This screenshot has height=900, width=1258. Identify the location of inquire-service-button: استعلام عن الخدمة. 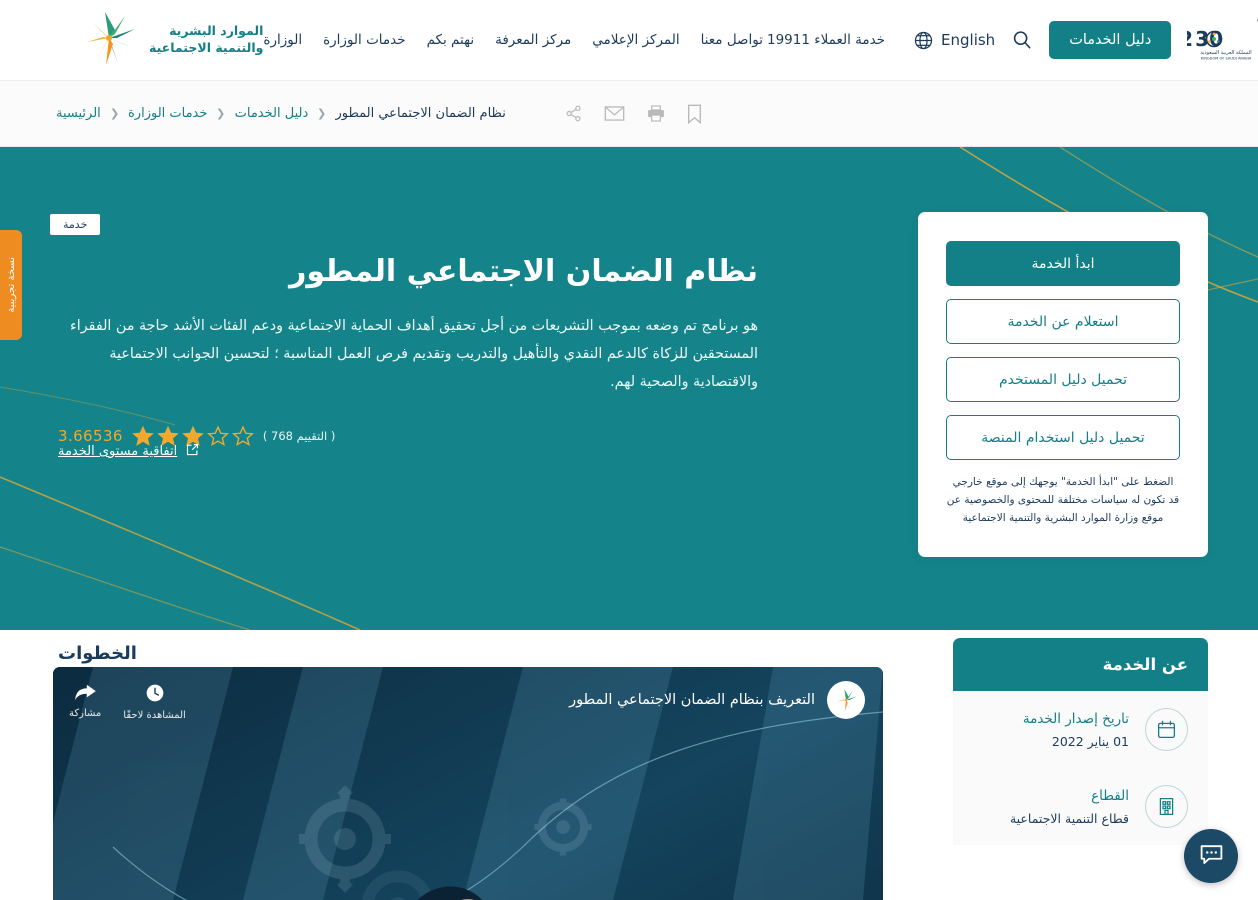
(1063, 321).